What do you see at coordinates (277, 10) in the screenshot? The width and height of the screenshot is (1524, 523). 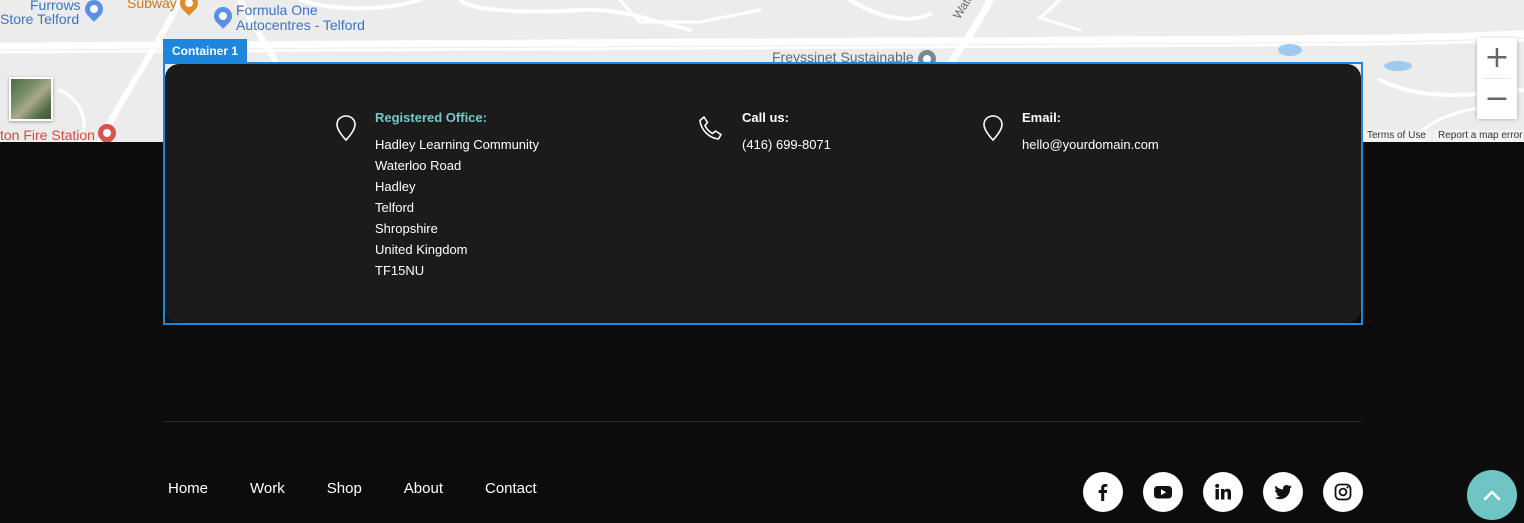 I see `poi-formula-one-label: Formula One` at bounding box center [277, 10].